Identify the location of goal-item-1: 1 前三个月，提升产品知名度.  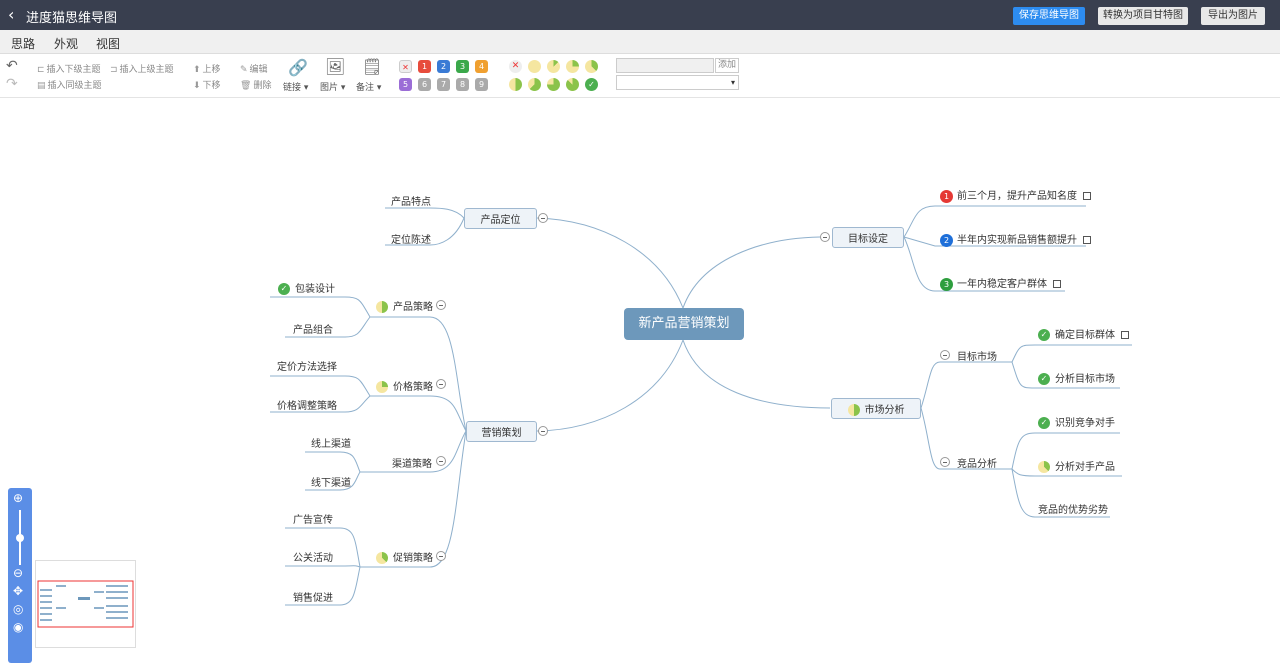
(1015, 195).